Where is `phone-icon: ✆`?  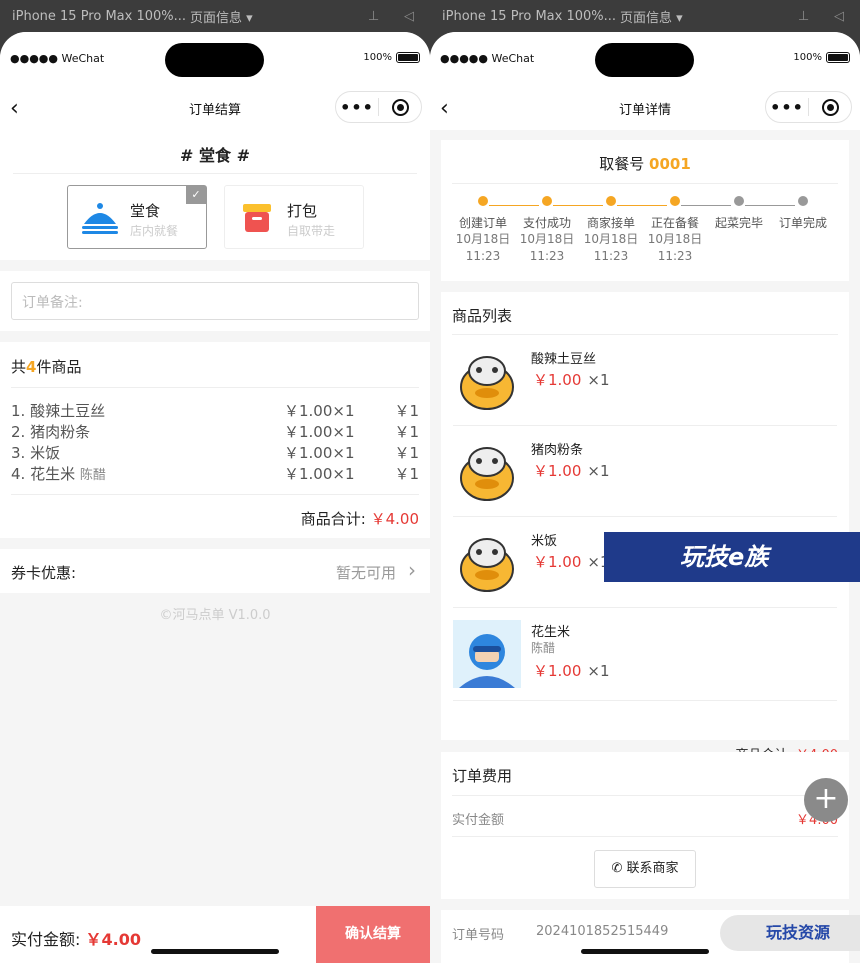 phone-icon: ✆ is located at coordinates (617, 868).